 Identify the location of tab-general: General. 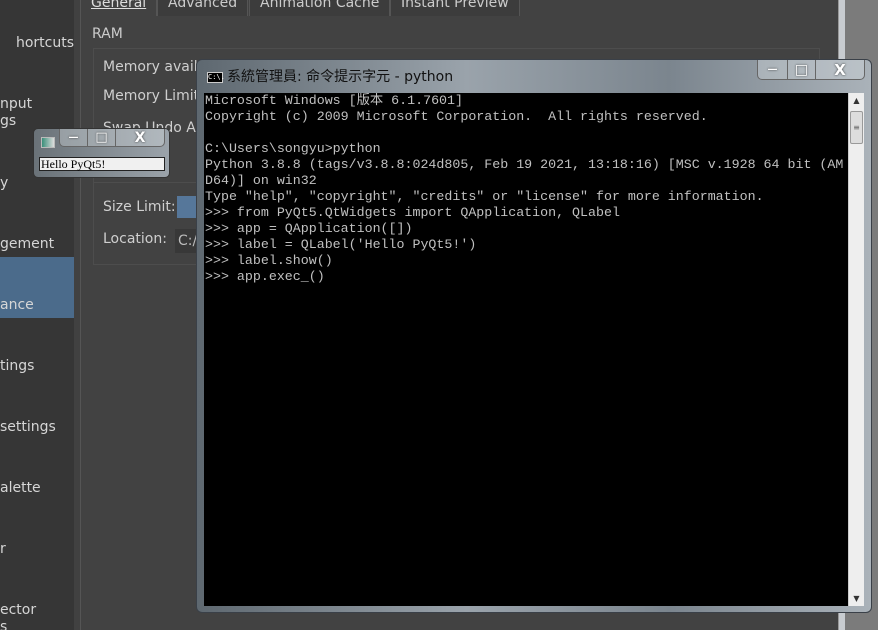
(119, 8).